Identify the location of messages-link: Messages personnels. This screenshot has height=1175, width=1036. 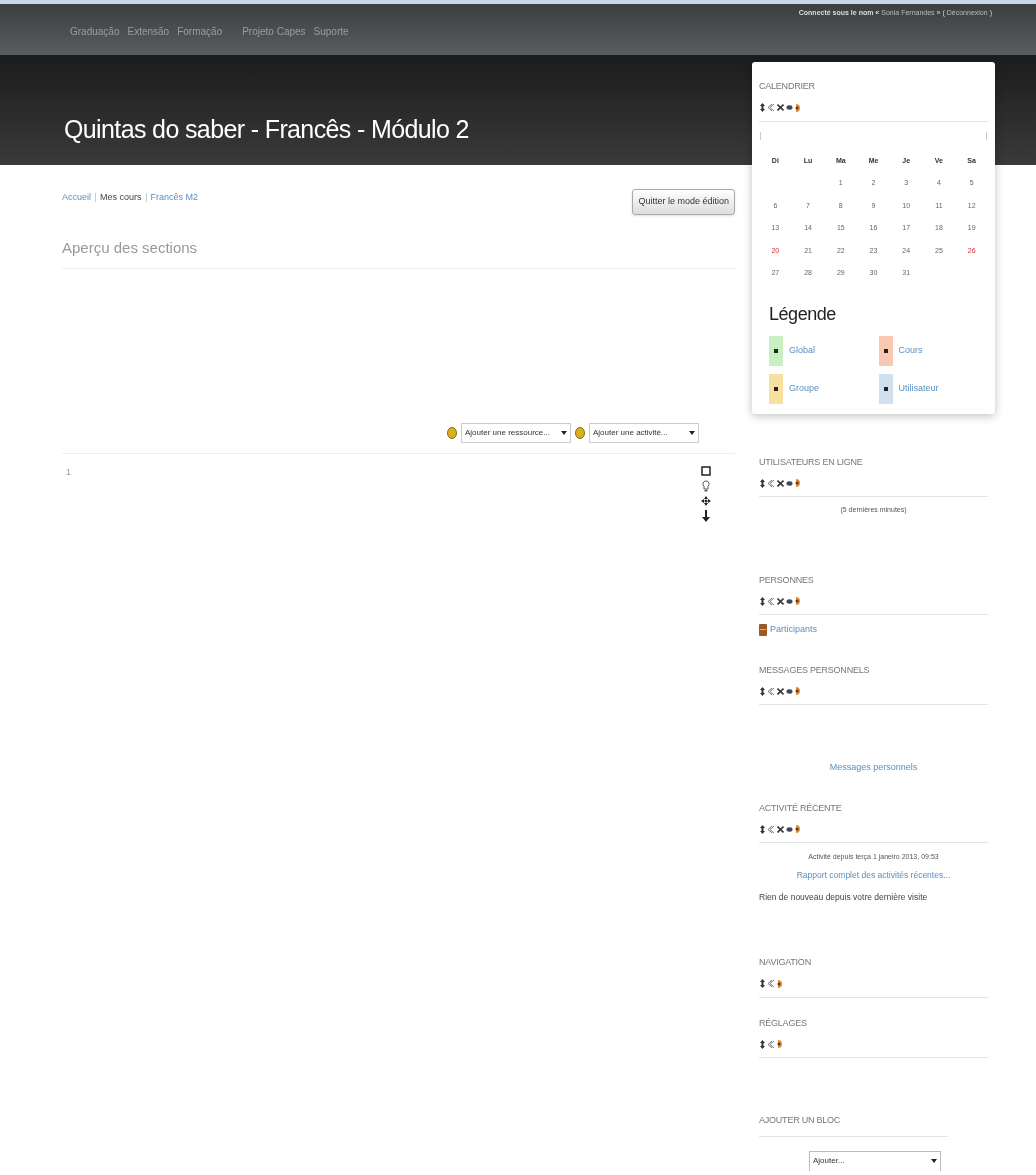
(873, 768).